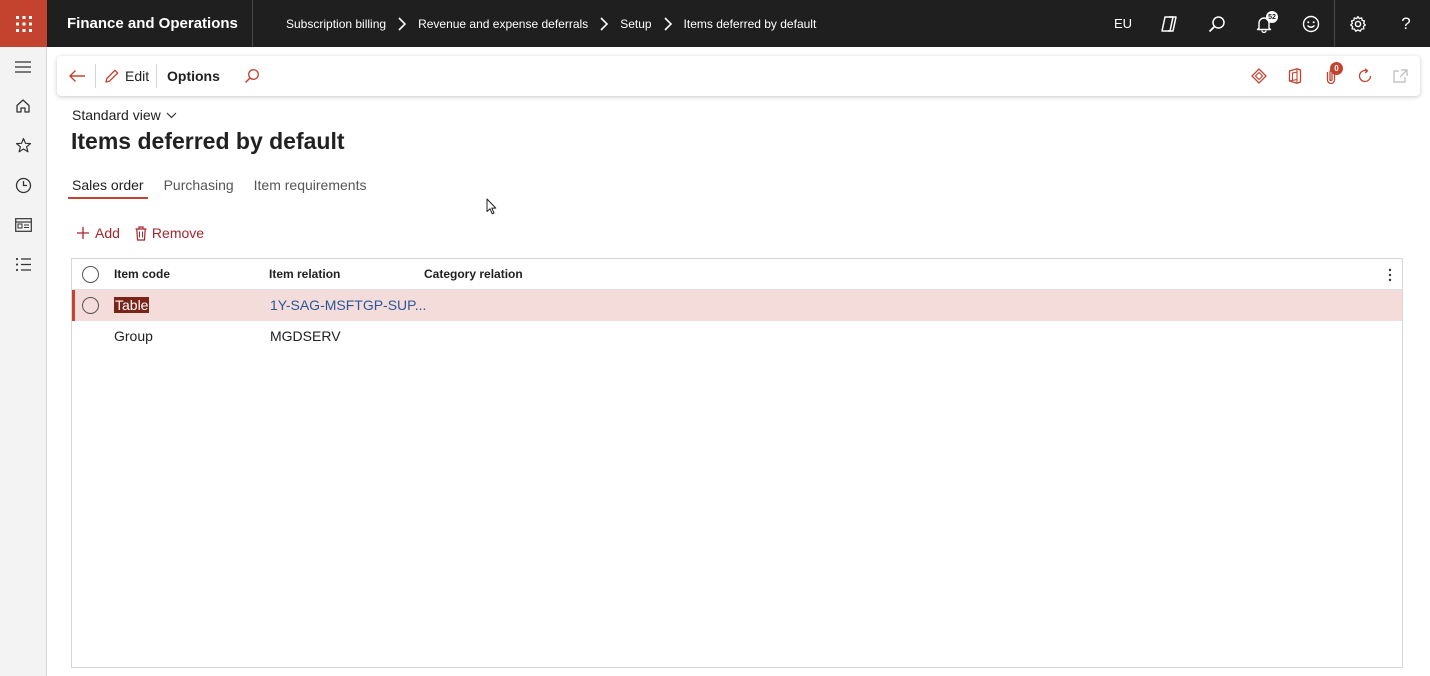  What do you see at coordinates (83, 233) in the screenshot?
I see `plus-icon` at bounding box center [83, 233].